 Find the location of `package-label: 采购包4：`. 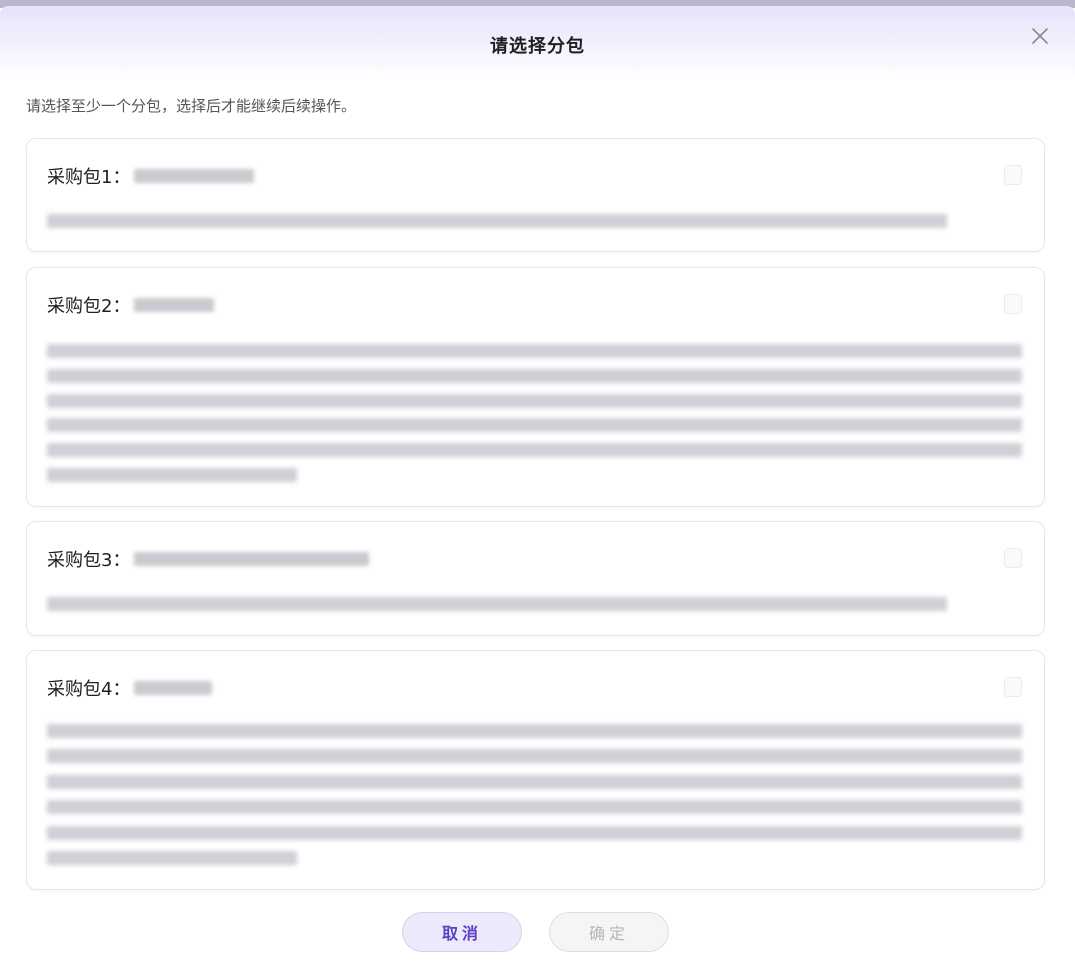

package-label: 采购包4： is located at coordinates (89, 689).